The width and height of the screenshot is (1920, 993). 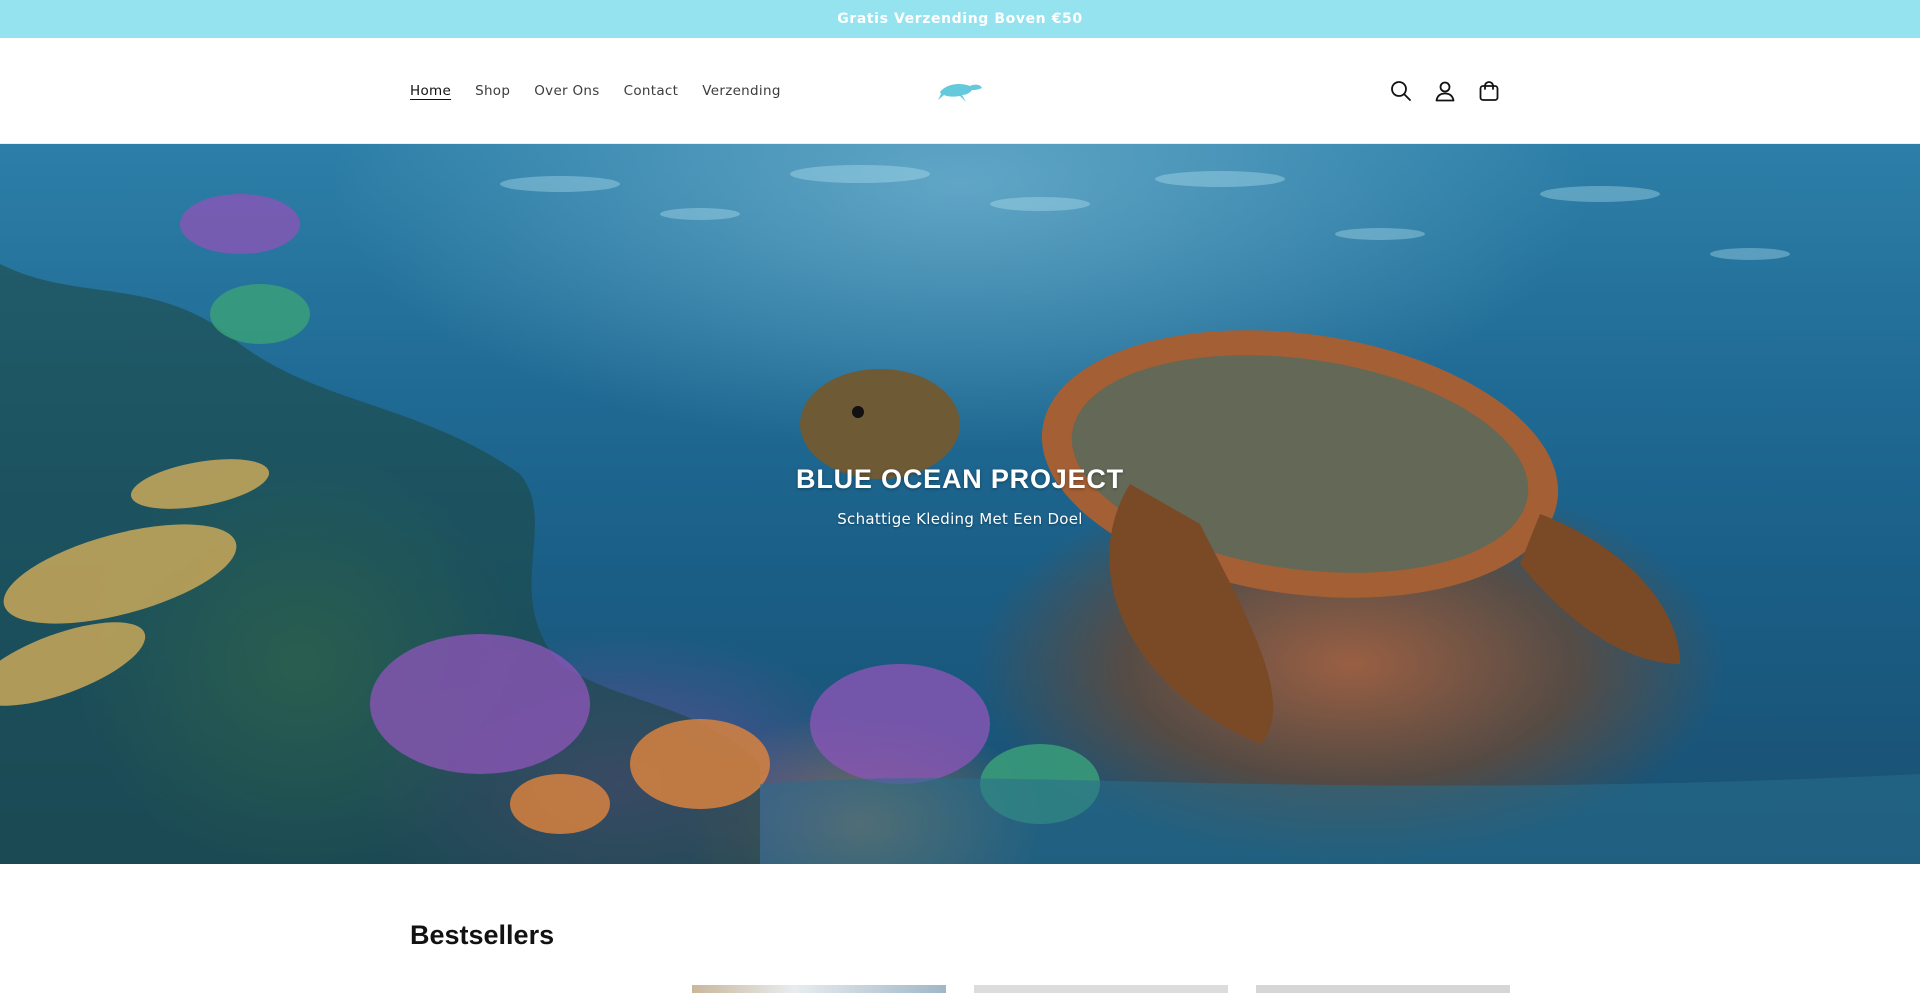 I want to click on main-nav: Home Shop Over Ons Contact Verzending, so click(x=595, y=90).